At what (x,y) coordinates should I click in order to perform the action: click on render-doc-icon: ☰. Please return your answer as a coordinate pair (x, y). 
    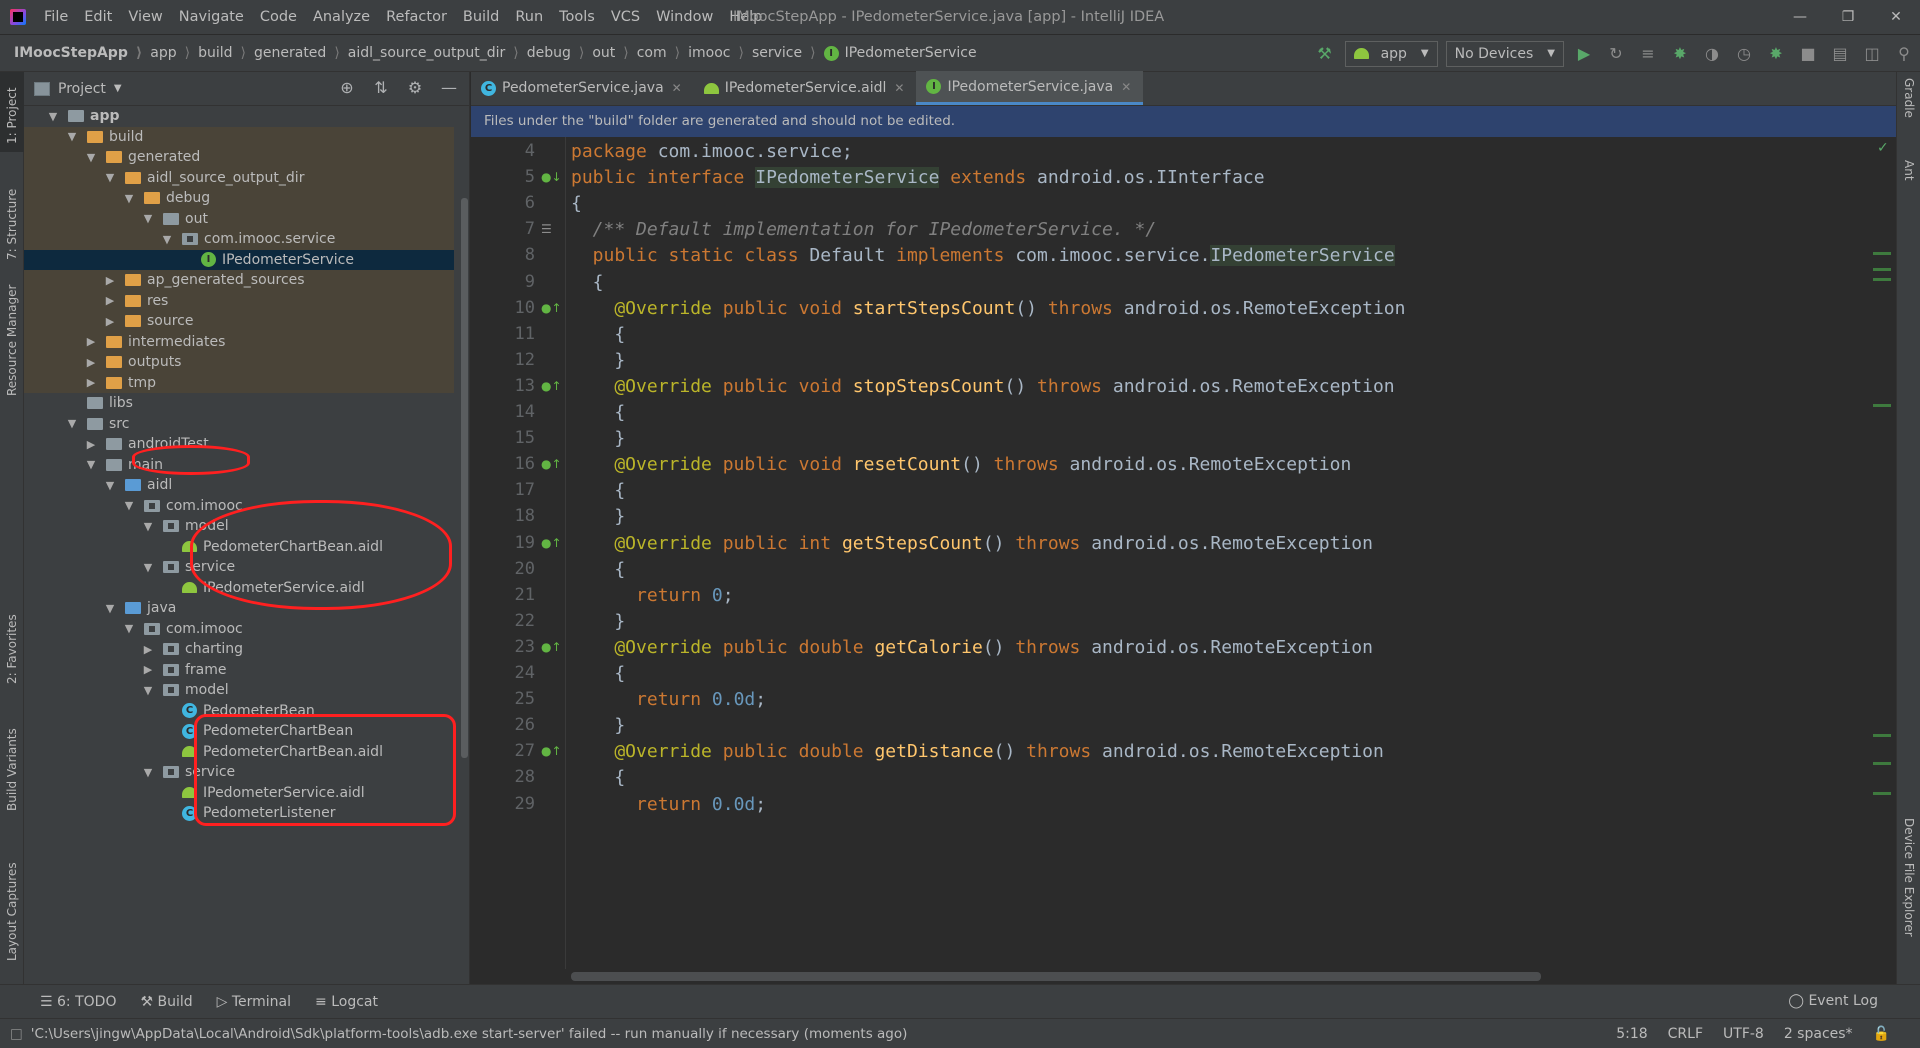
    Looking at the image, I should click on (546, 229).